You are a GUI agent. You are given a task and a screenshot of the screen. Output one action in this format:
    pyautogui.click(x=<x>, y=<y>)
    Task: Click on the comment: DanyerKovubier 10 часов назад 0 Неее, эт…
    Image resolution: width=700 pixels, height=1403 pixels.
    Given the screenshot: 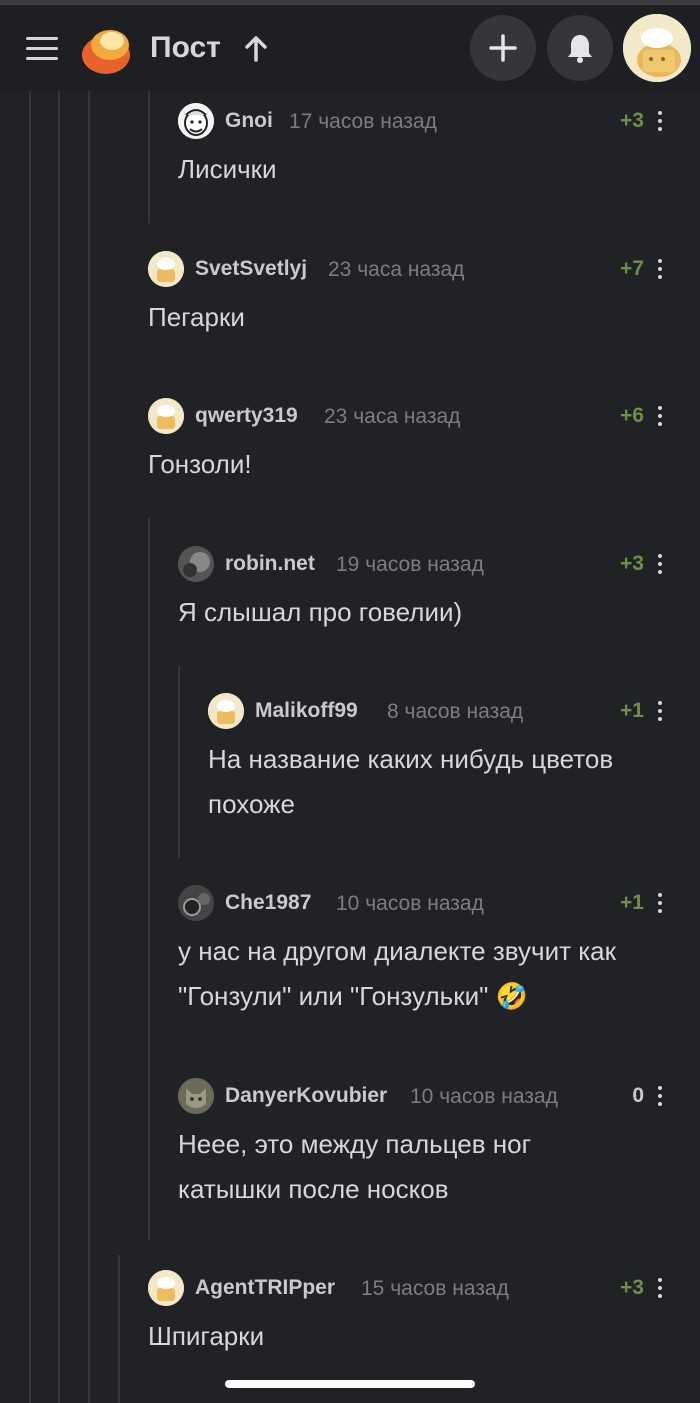 What is the action you would take?
    pyautogui.click(x=428, y=1144)
    